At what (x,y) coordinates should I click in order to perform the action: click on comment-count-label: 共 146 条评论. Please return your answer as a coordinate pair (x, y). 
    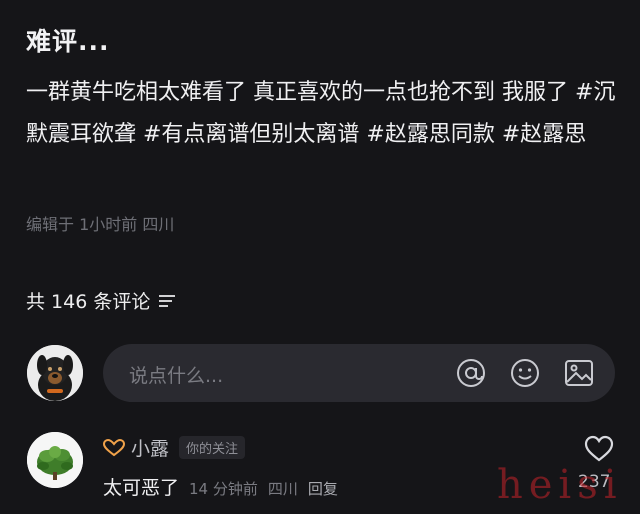
    Looking at the image, I should click on (88, 302).